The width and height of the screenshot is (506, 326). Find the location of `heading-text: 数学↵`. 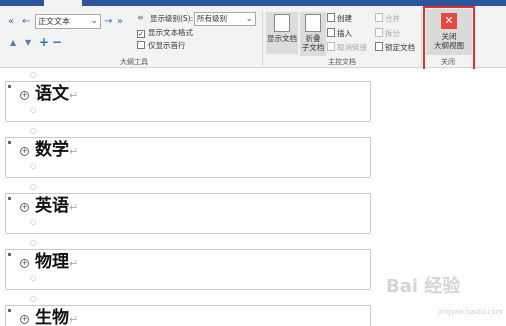

heading-text: 数学↵ is located at coordinates (57, 150).